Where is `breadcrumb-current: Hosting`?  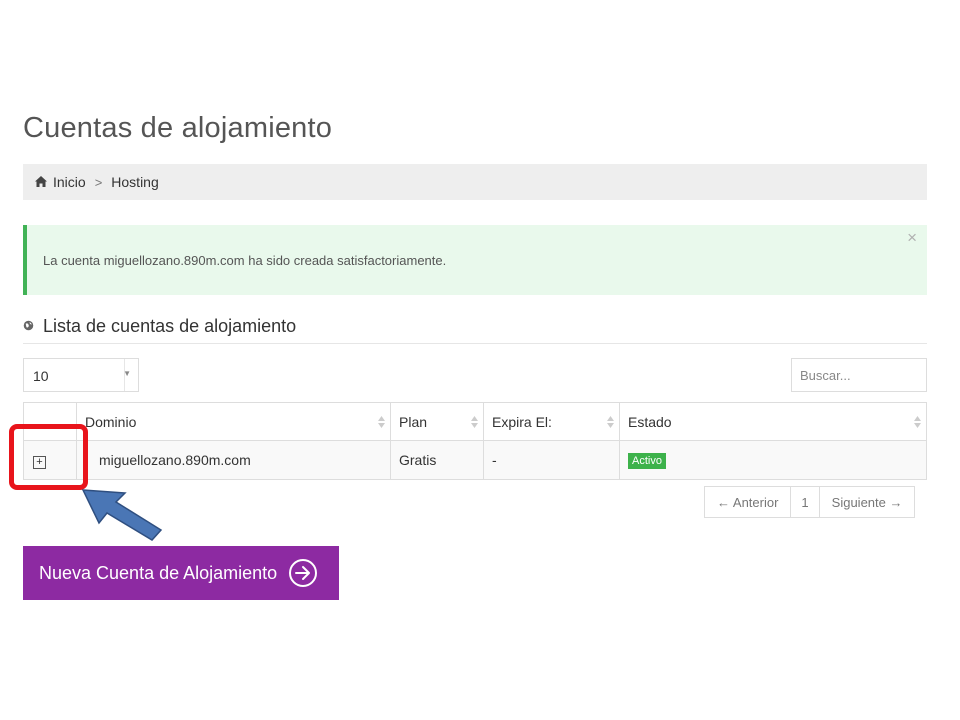 breadcrumb-current: Hosting is located at coordinates (135, 182).